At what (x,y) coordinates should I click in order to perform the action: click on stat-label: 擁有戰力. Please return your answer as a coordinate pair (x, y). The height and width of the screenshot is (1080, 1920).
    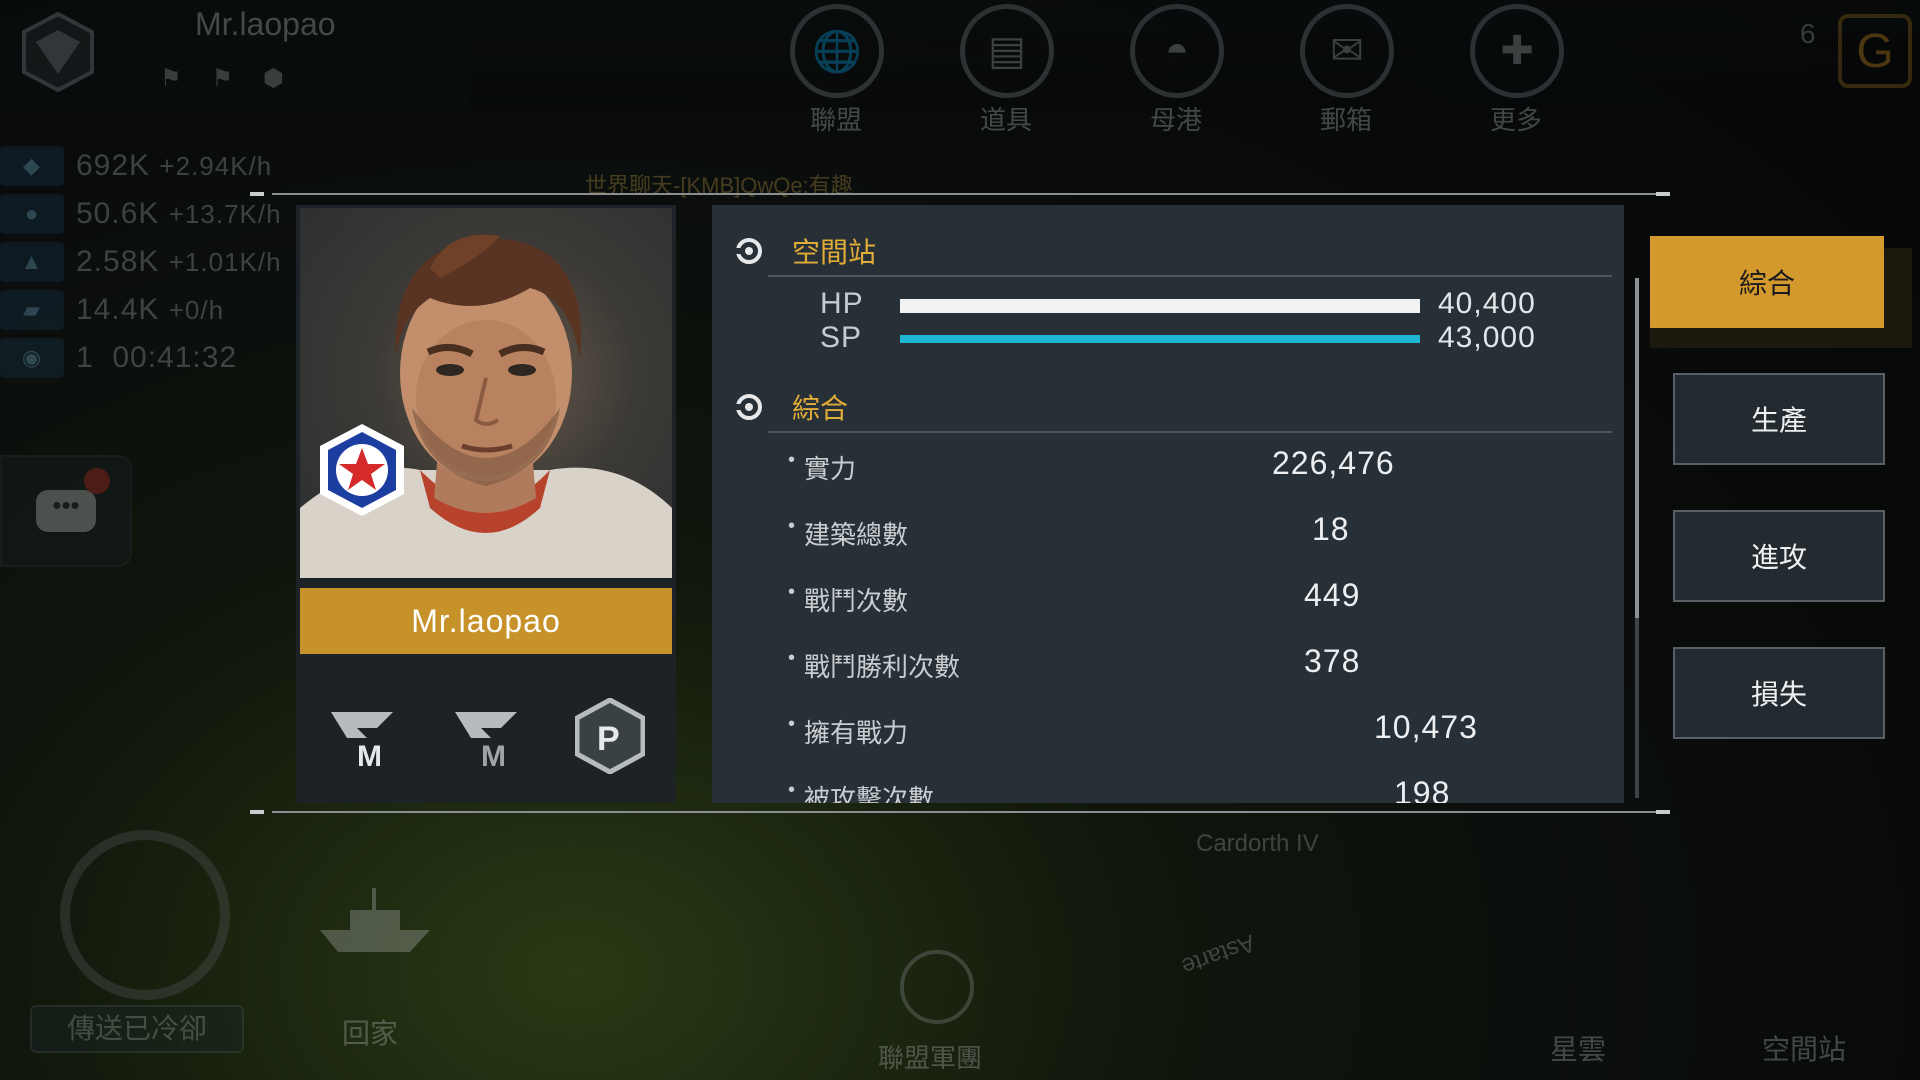
    Looking at the image, I should click on (848, 731).